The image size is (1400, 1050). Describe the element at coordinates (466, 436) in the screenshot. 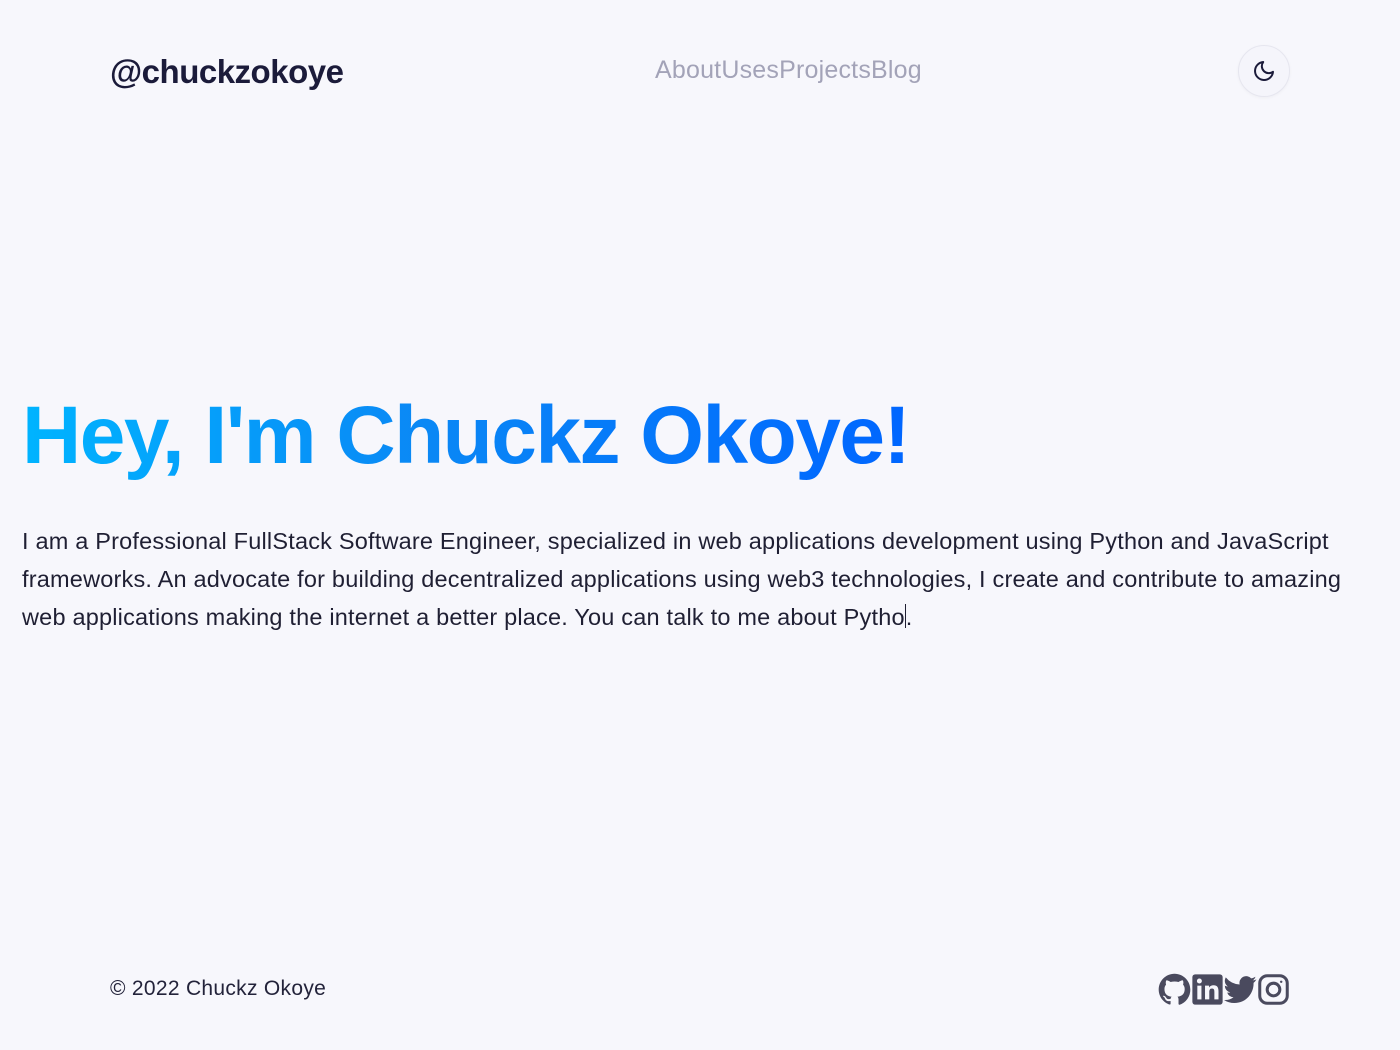

I see `hero-title: Hey, I'm Chuckz Okoye!` at that location.